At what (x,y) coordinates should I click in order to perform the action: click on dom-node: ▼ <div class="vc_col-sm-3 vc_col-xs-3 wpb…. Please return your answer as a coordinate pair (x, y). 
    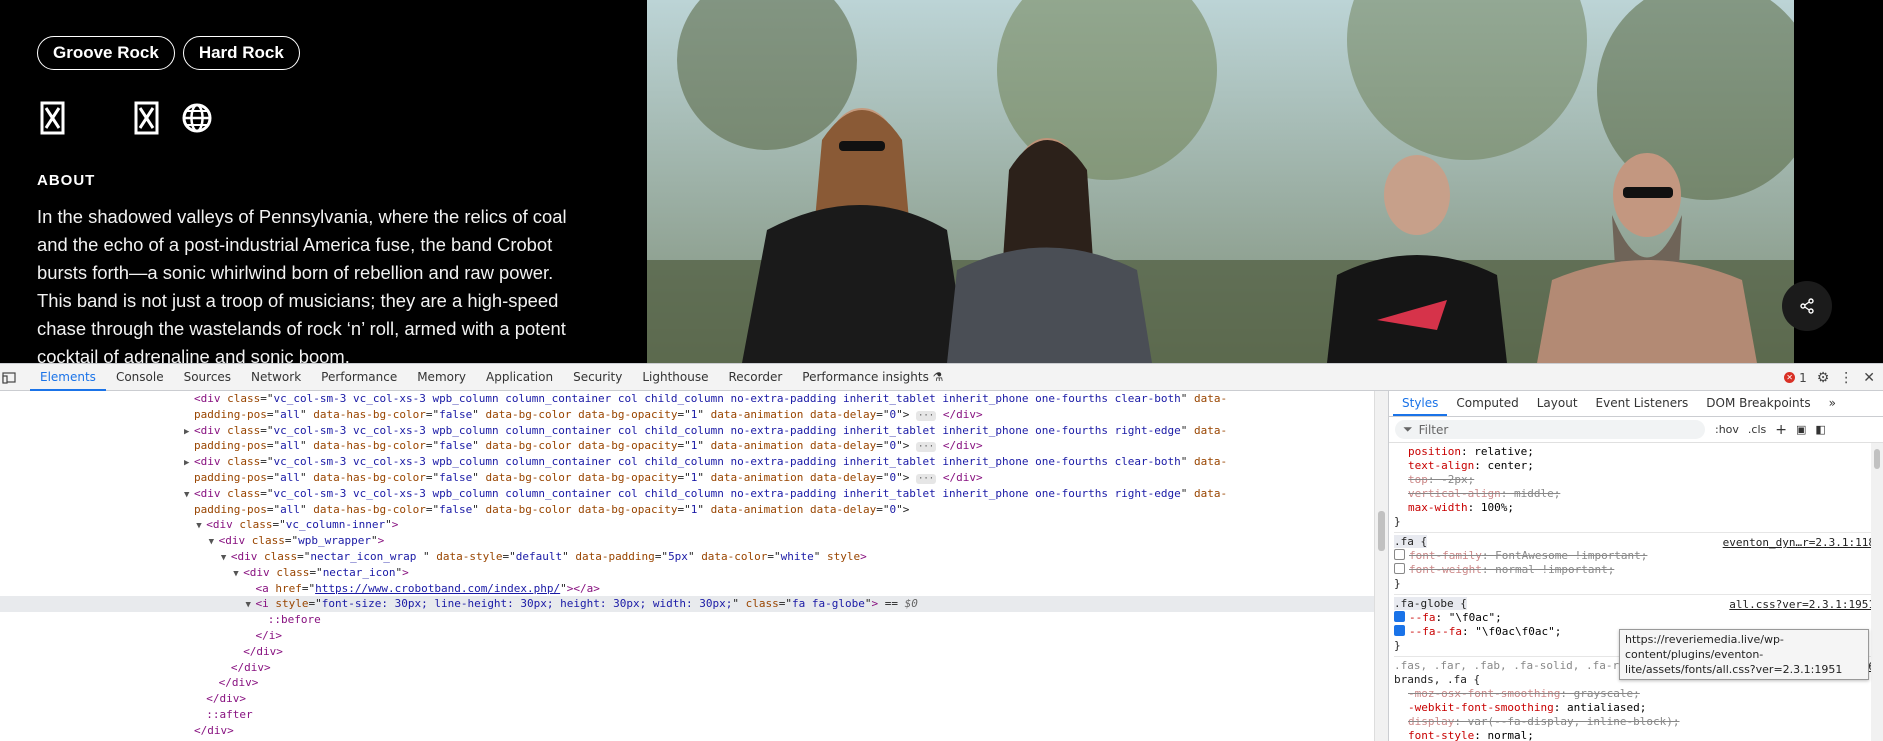
    Looking at the image, I should click on (687, 494).